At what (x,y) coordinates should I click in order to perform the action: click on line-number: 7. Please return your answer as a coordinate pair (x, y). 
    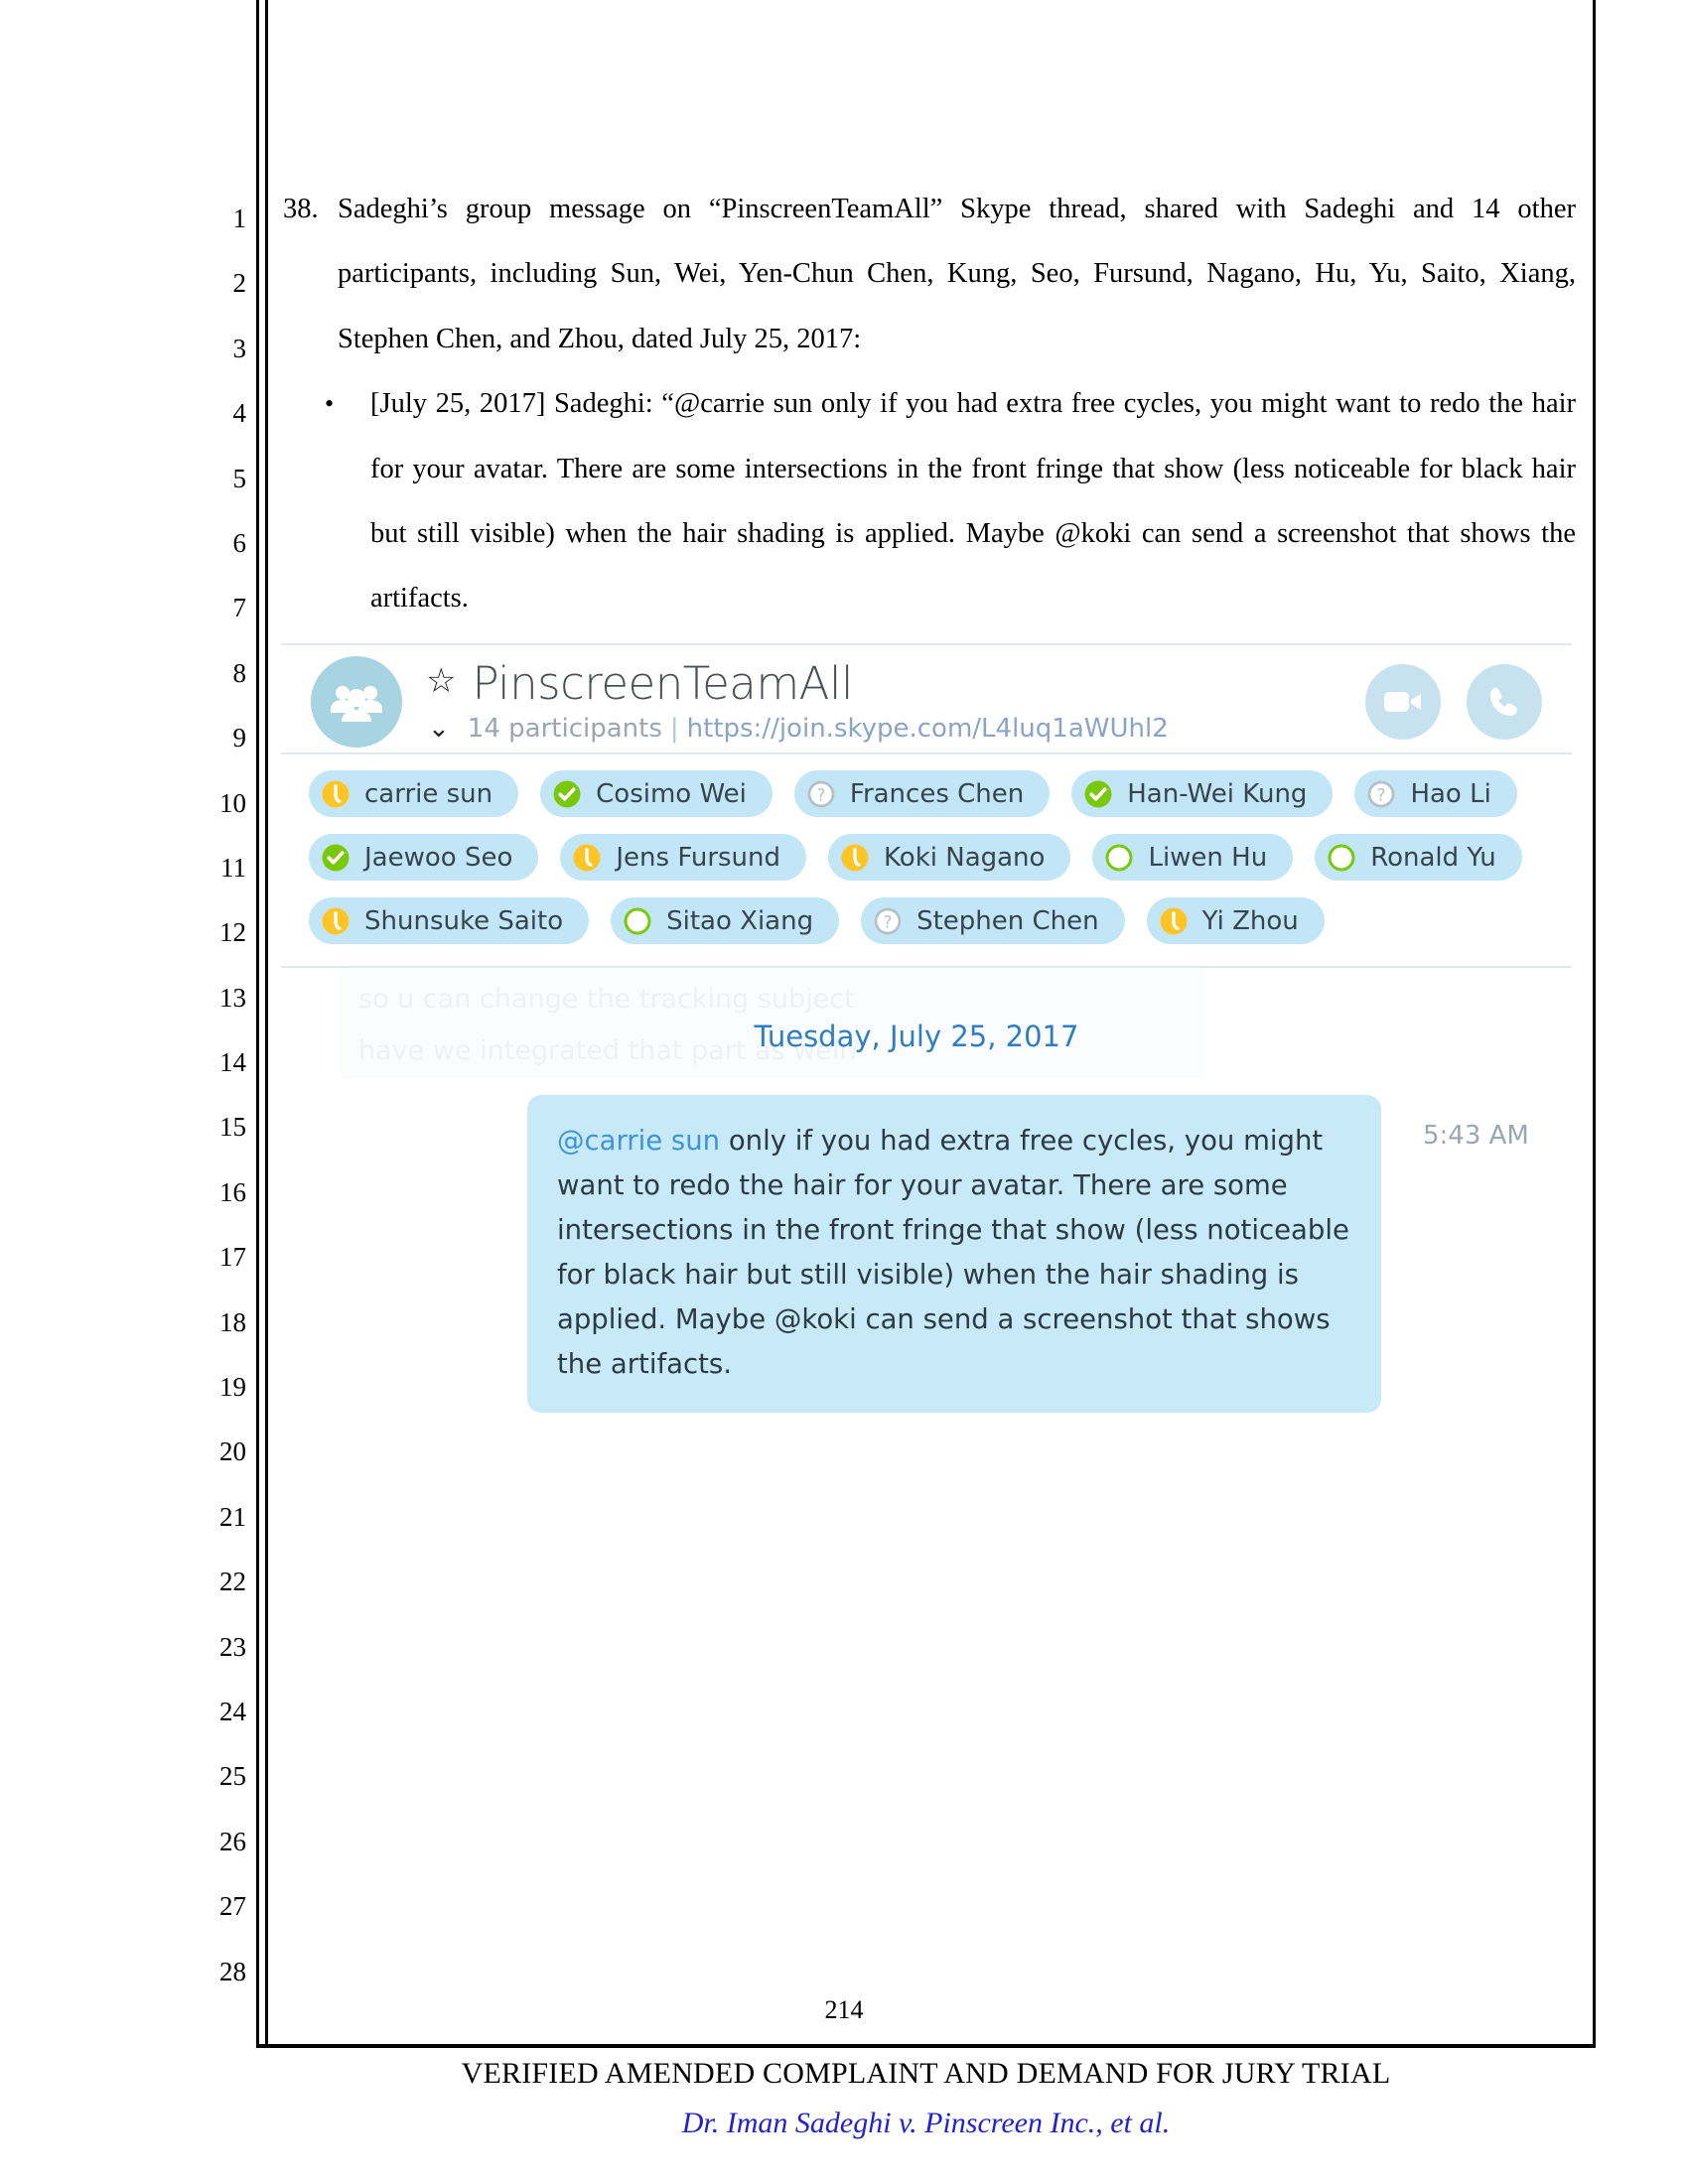
    Looking at the image, I should click on (239, 608).